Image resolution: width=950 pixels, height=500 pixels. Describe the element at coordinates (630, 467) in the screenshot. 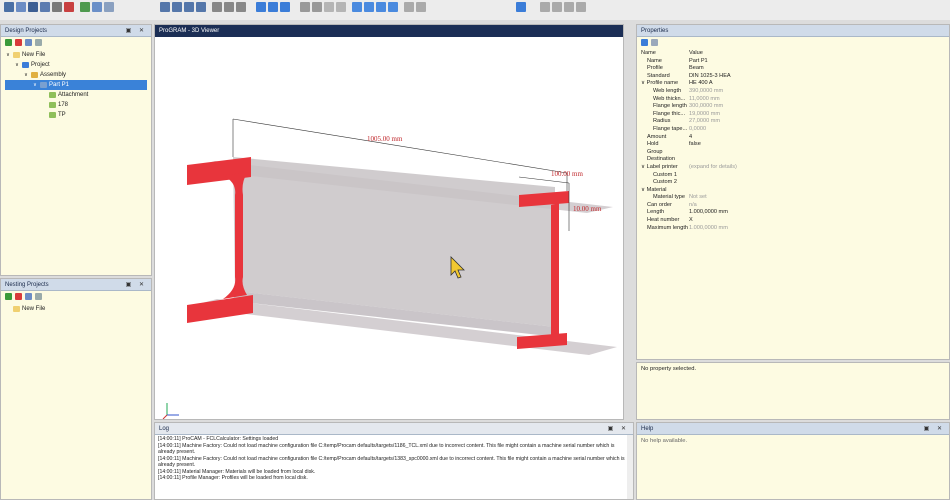

I see `log-scrollbar` at that location.